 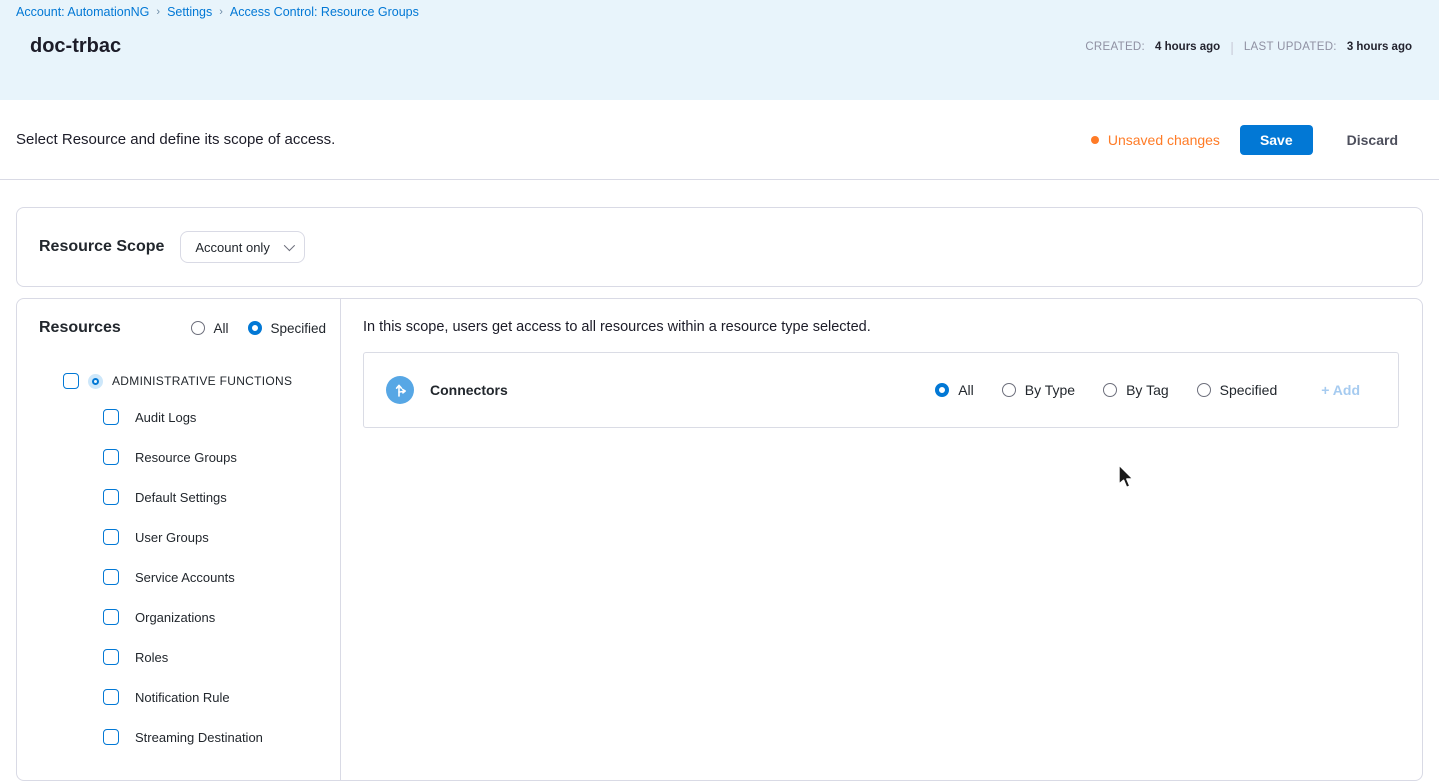 I want to click on list-item: Default Settings, so click(x=221, y=497).